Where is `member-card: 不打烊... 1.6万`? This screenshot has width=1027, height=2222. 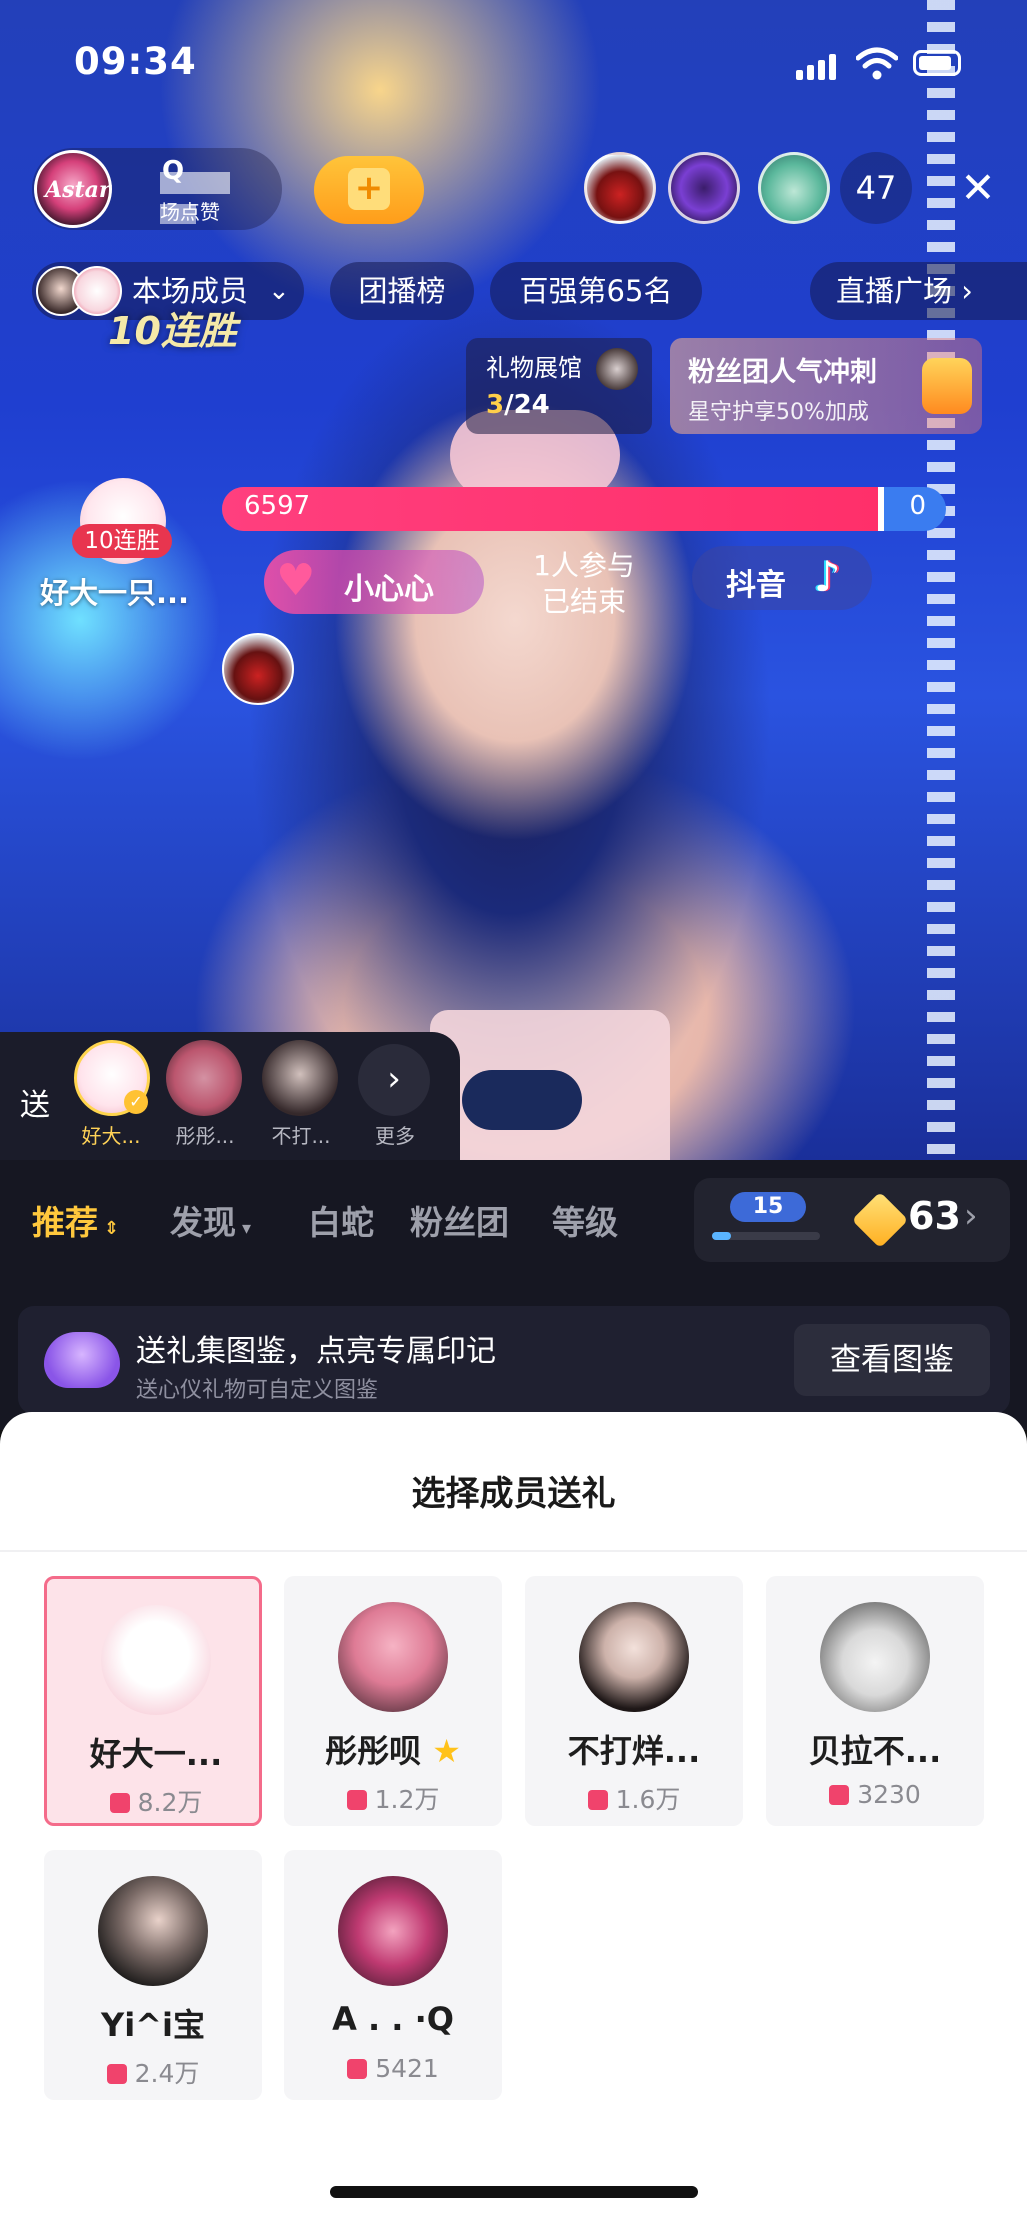 member-card: 不打烊... 1.6万 is located at coordinates (634, 1701).